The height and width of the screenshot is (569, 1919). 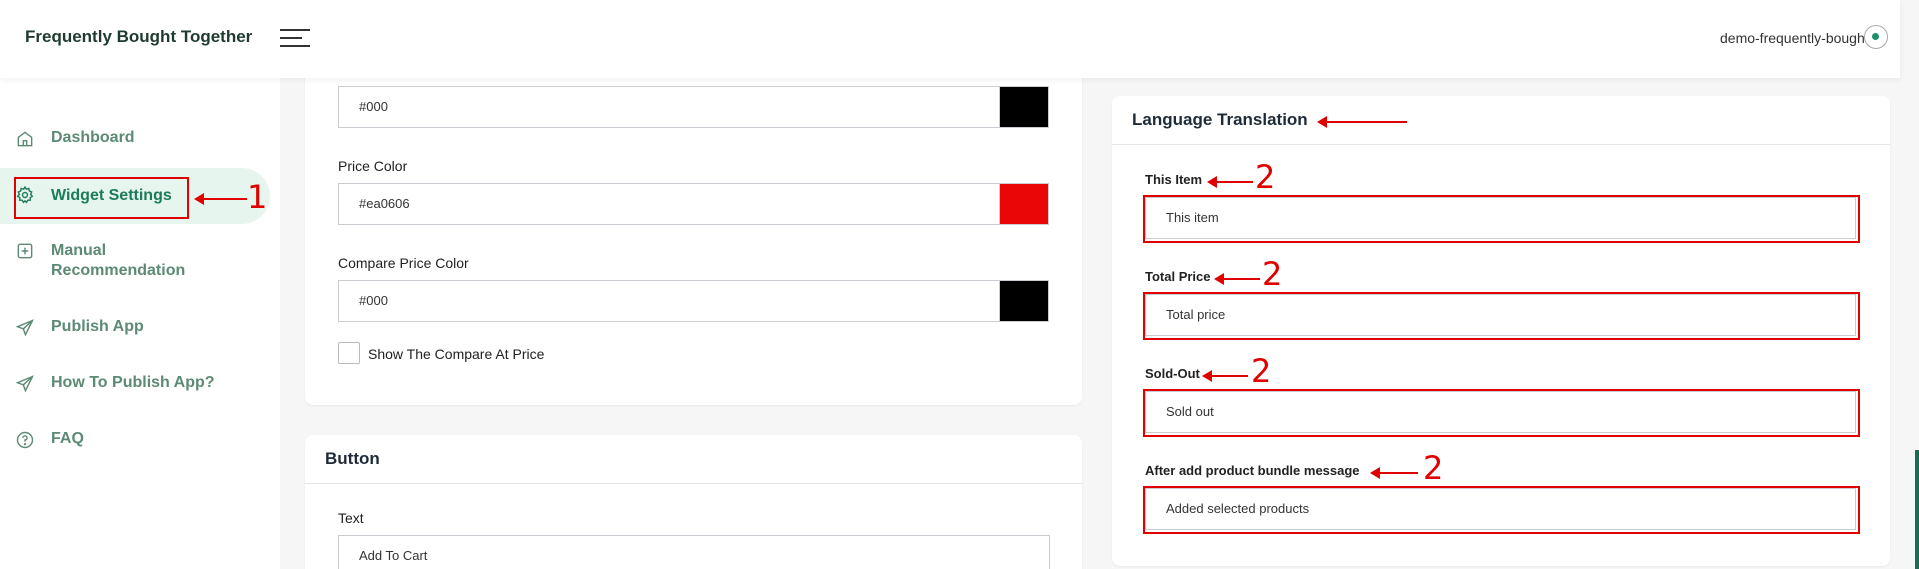 I want to click on bundle-message-label: After add product bundle message, so click(x=1252, y=470).